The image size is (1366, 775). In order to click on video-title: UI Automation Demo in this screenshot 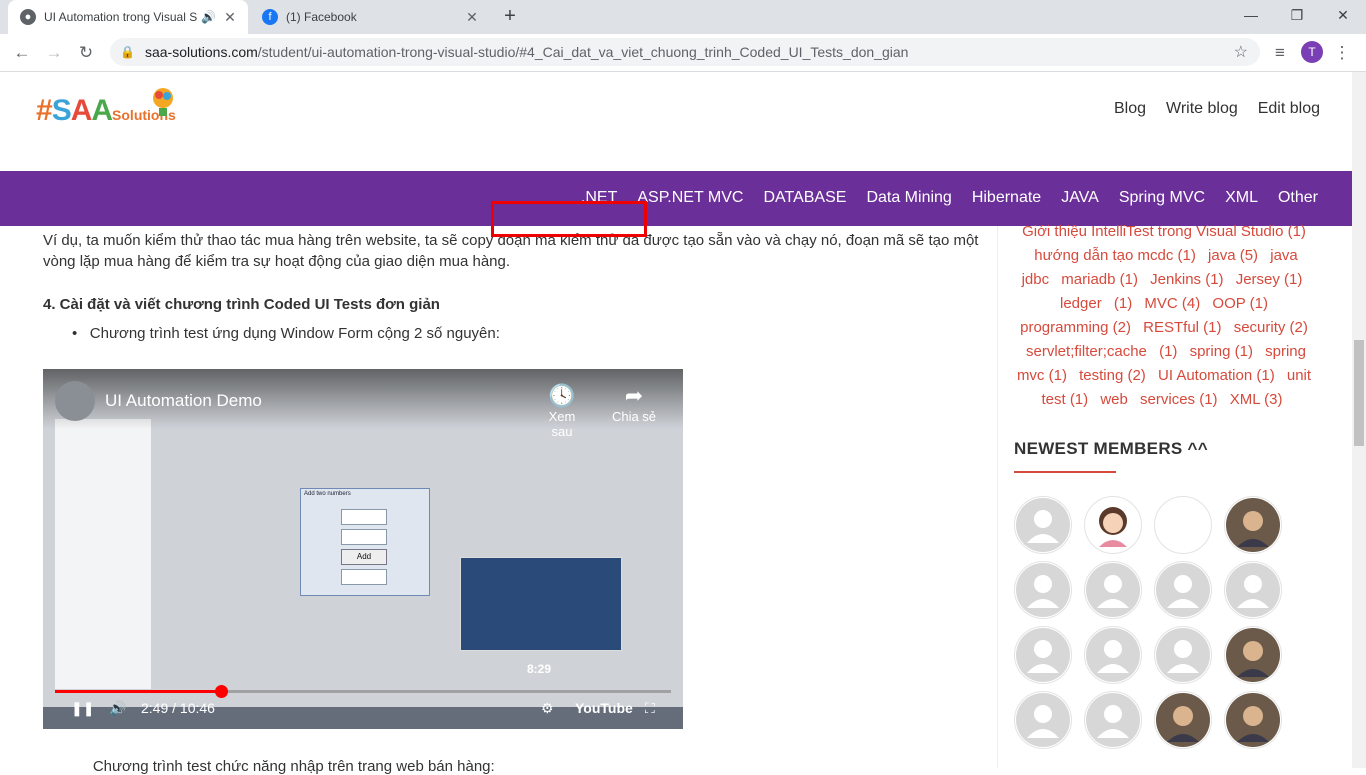, I will do `click(183, 401)`.